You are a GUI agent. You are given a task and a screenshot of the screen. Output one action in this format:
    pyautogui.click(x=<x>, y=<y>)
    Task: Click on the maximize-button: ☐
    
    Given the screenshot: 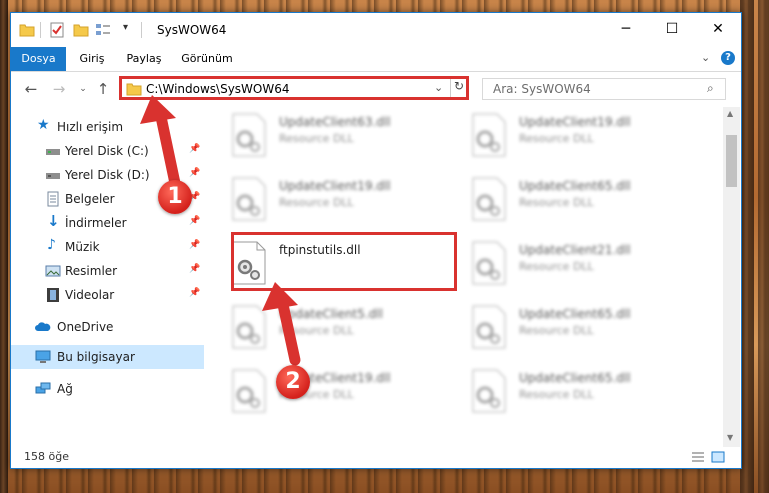 What is the action you would take?
    pyautogui.click(x=672, y=29)
    